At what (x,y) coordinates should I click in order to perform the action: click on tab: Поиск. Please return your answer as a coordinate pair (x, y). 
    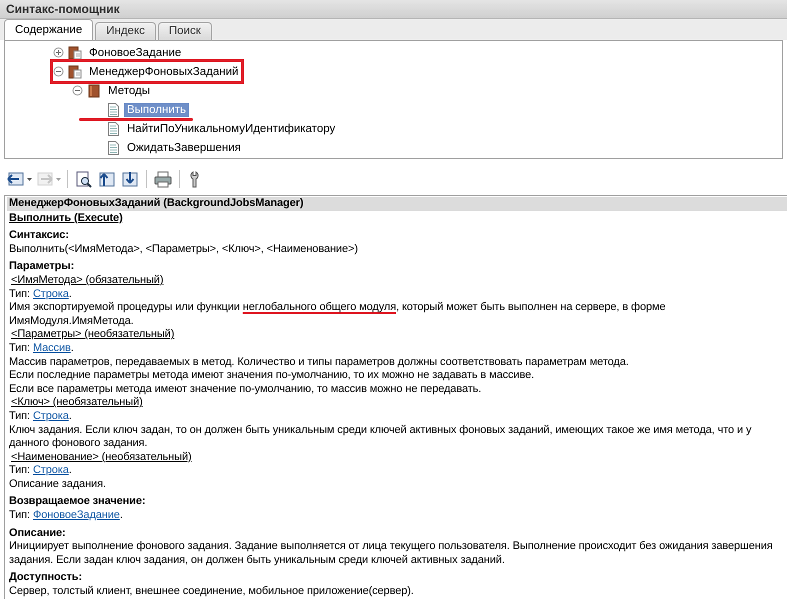
    Looking at the image, I should click on (185, 31).